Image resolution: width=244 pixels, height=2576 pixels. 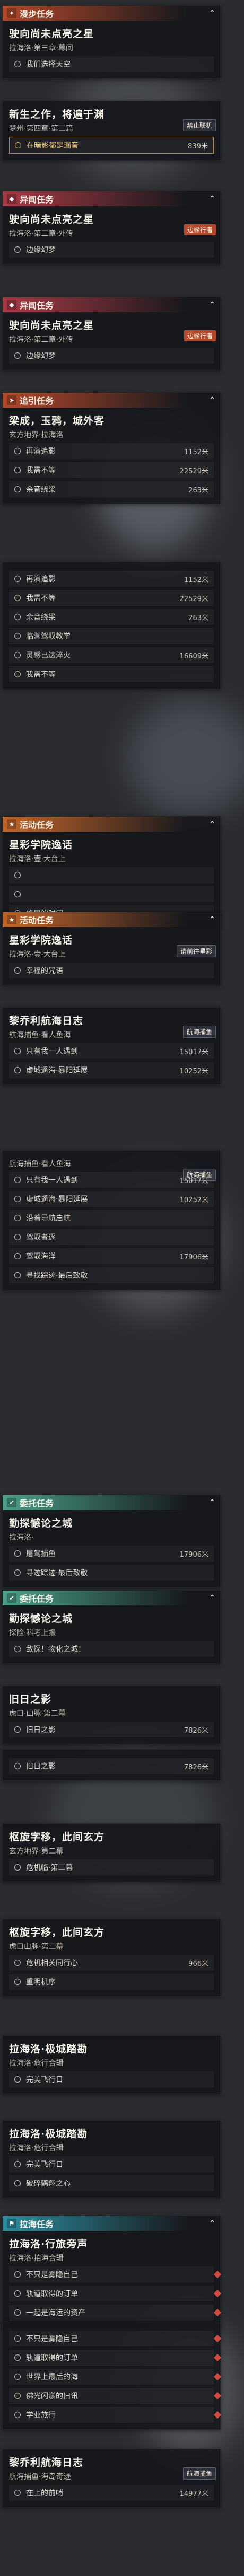 I want to click on quest-objective-row: 驾驭者逐, so click(x=112, y=1237).